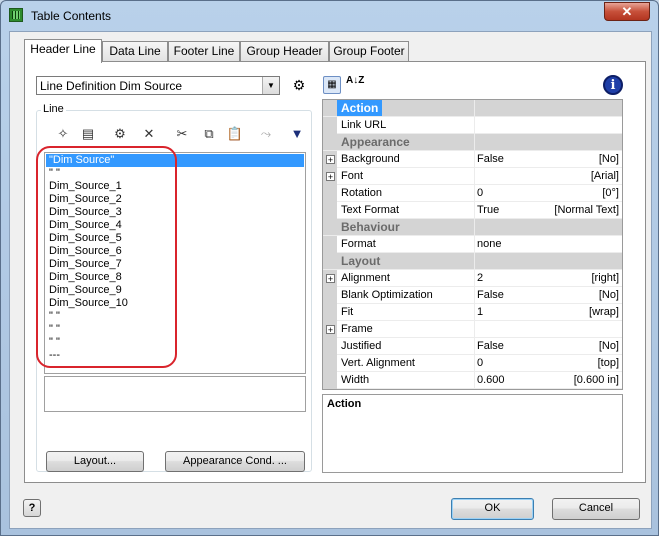 This screenshot has width=659, height=536. What do you see at coordinates (120, 134) in the screenshot?
I see `properties-icon: ⚙` at bounding box center [120, 134].